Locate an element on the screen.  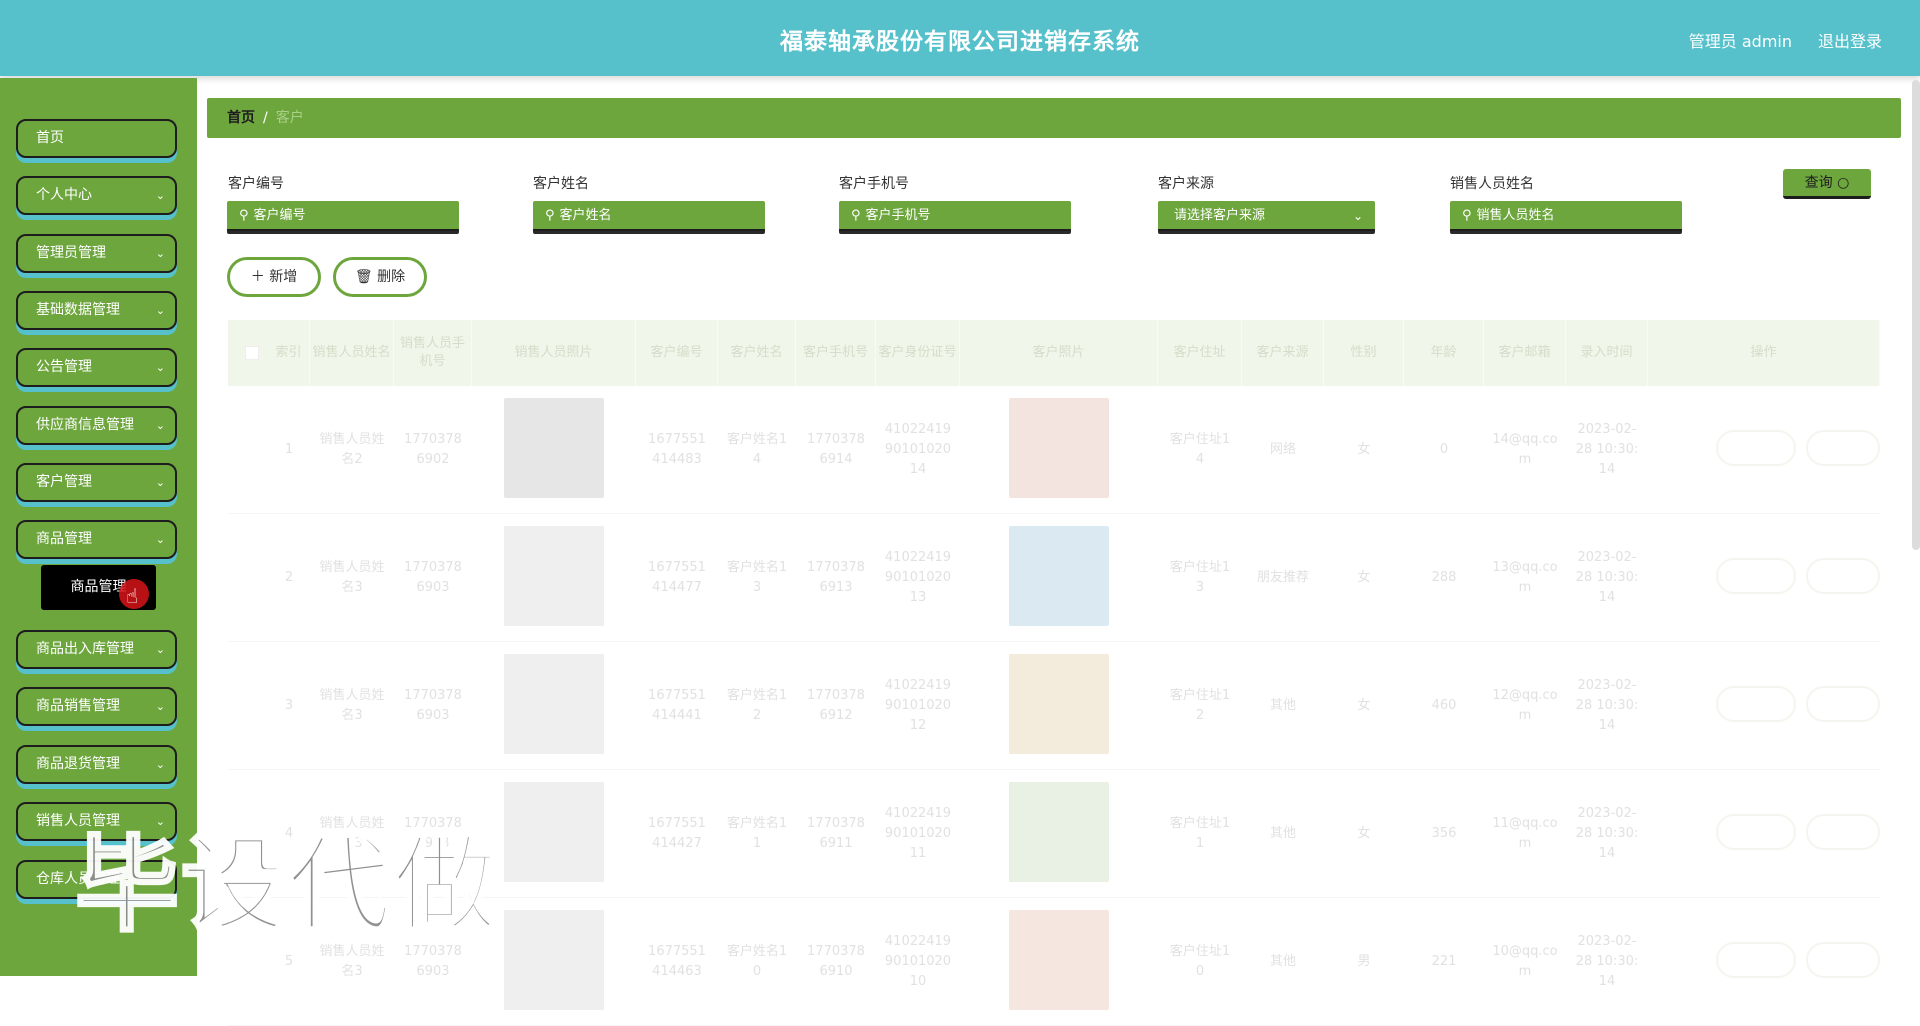
table-cell: 客户姓名13 is located at coordinates (757, 577).